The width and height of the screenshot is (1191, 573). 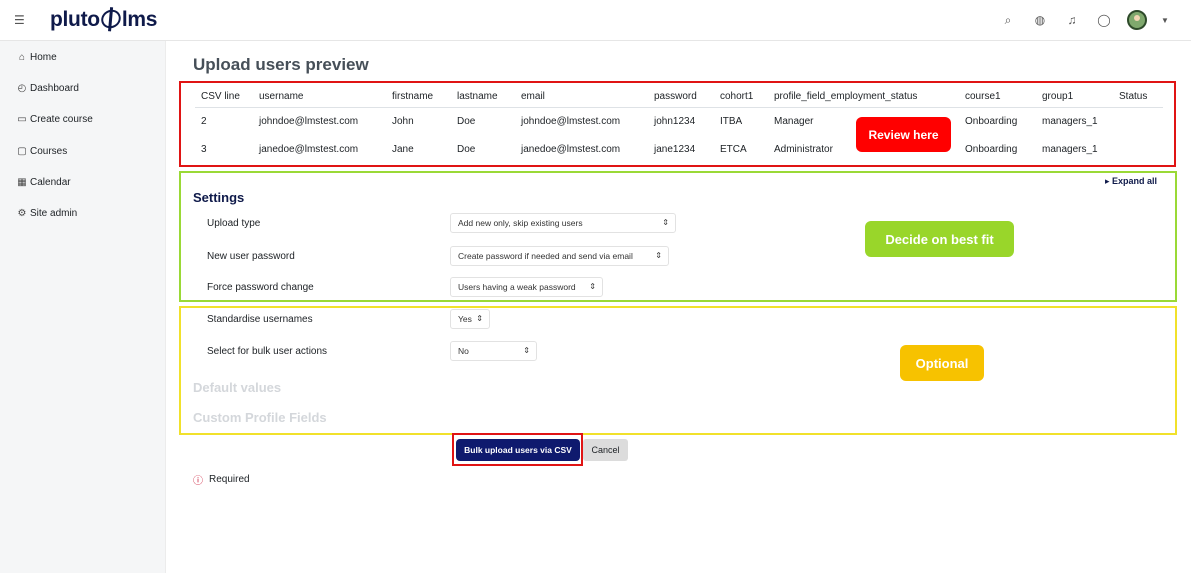 I want to click on column-header: firstname, so click(x=418, y=97).